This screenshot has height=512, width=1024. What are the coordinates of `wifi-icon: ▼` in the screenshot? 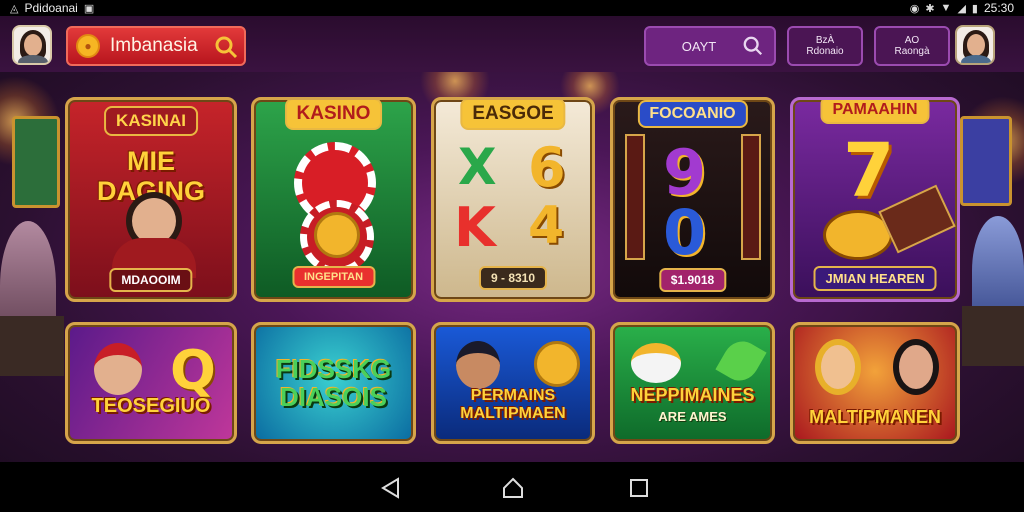 It's located at (946, 8).